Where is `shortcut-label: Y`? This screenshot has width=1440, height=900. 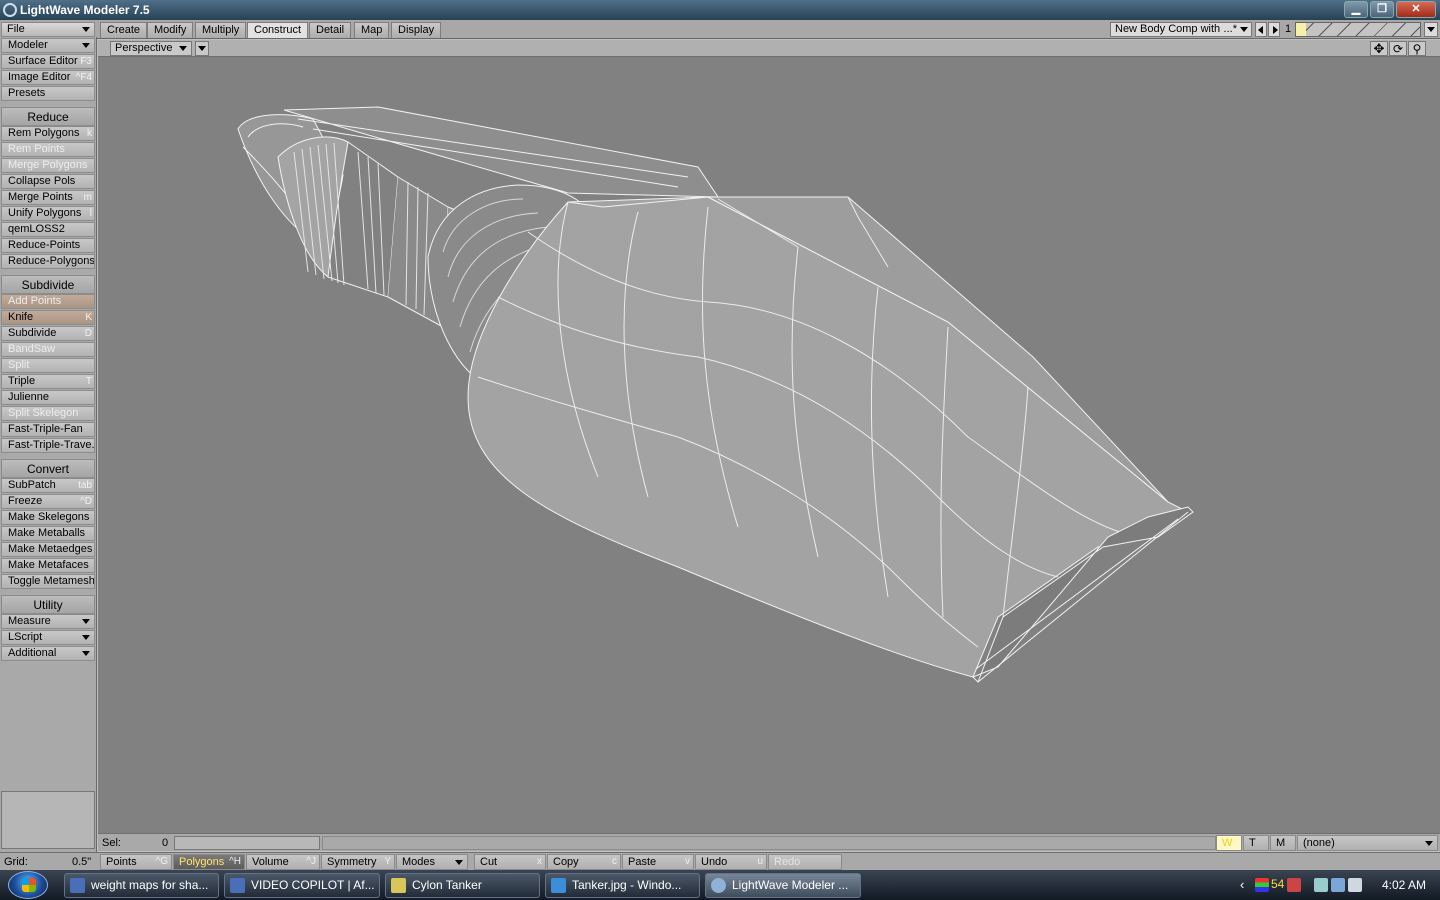
shortcut-label: Y is located at coordinates (387, 861).